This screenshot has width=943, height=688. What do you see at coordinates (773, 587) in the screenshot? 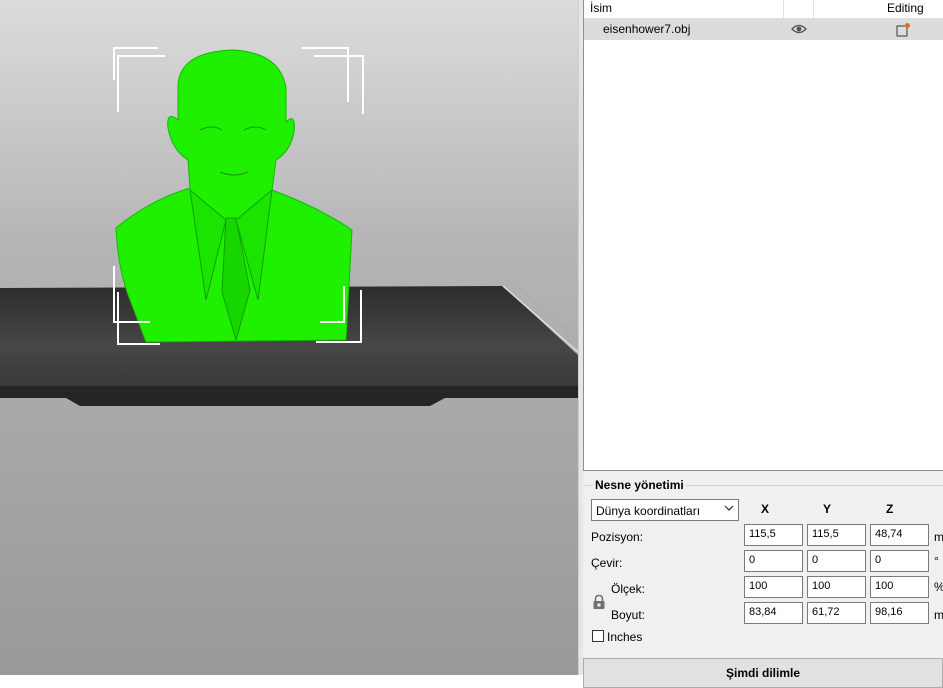
I see `scale-x-input: 100` at bounding box center [773, 587].